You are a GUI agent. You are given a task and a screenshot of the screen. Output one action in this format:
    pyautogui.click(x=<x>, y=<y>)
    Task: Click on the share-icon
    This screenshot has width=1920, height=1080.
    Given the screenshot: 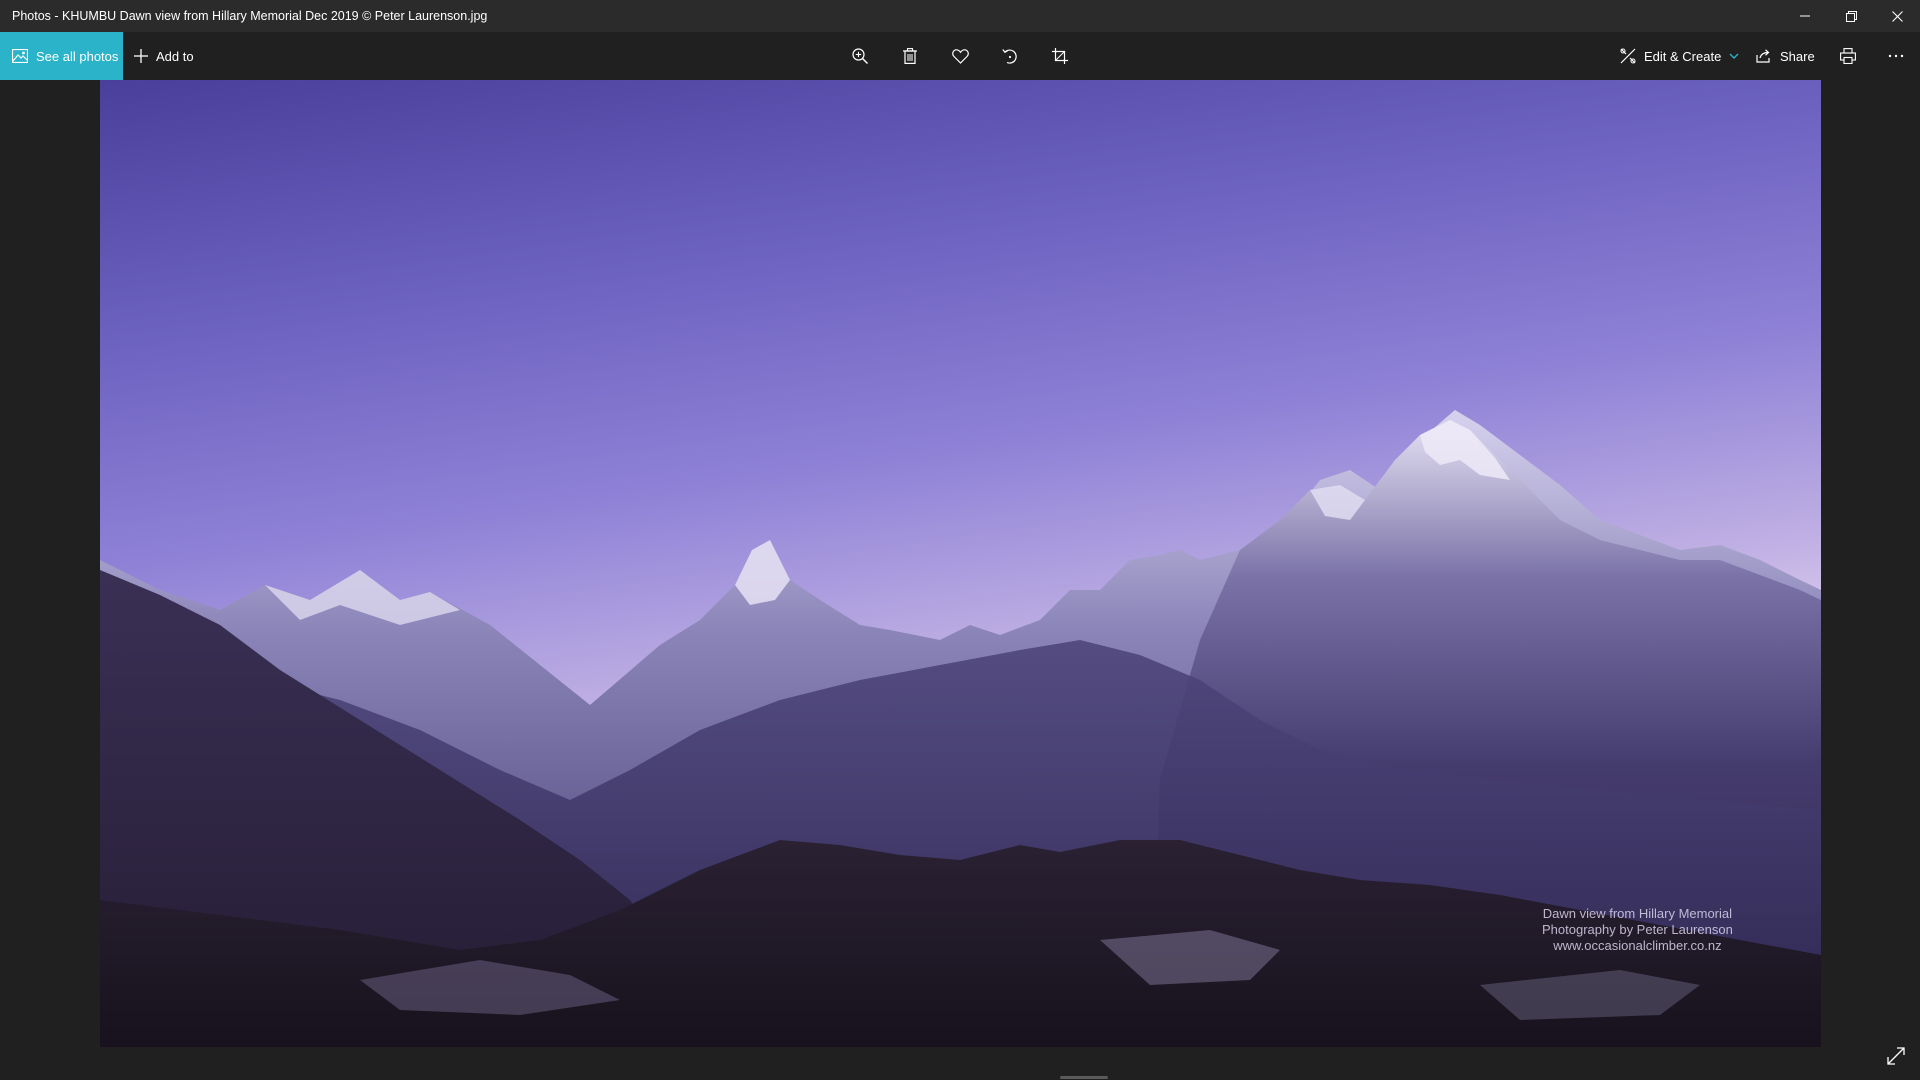 What is the action you would take?
    pyautogui.click(x=1763, y=56)
    